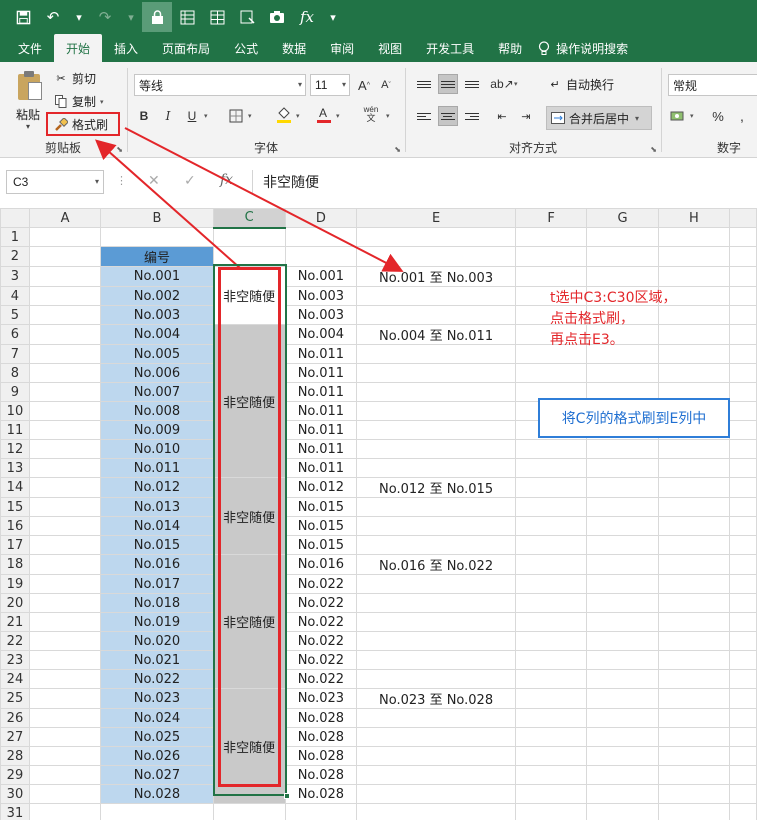 This screenshot has height=820, width=757. What do you see at coordinates (65, 584) in the screenshot?
I see `cell-A19` at bounding box center [65, 584].